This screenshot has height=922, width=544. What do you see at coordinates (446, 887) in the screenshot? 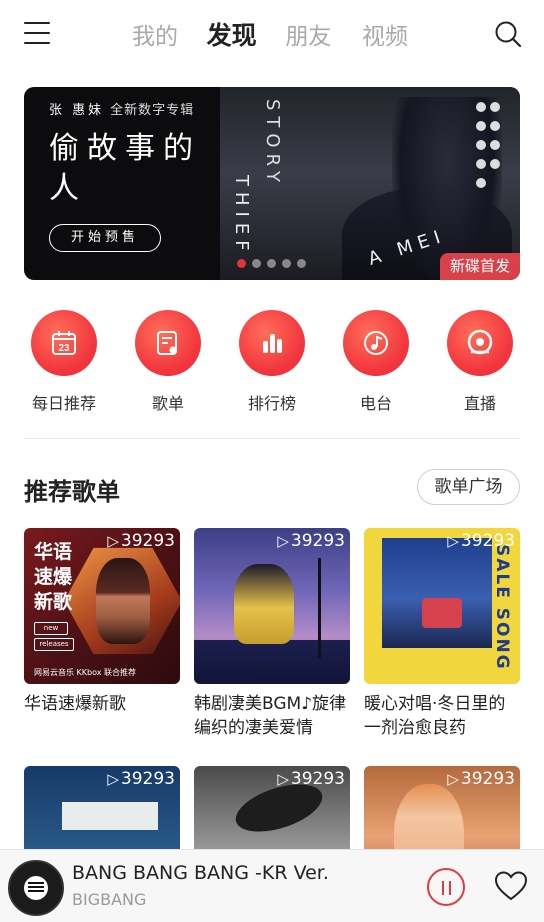
I see `pause-icon` at bounding box center [446, 887].